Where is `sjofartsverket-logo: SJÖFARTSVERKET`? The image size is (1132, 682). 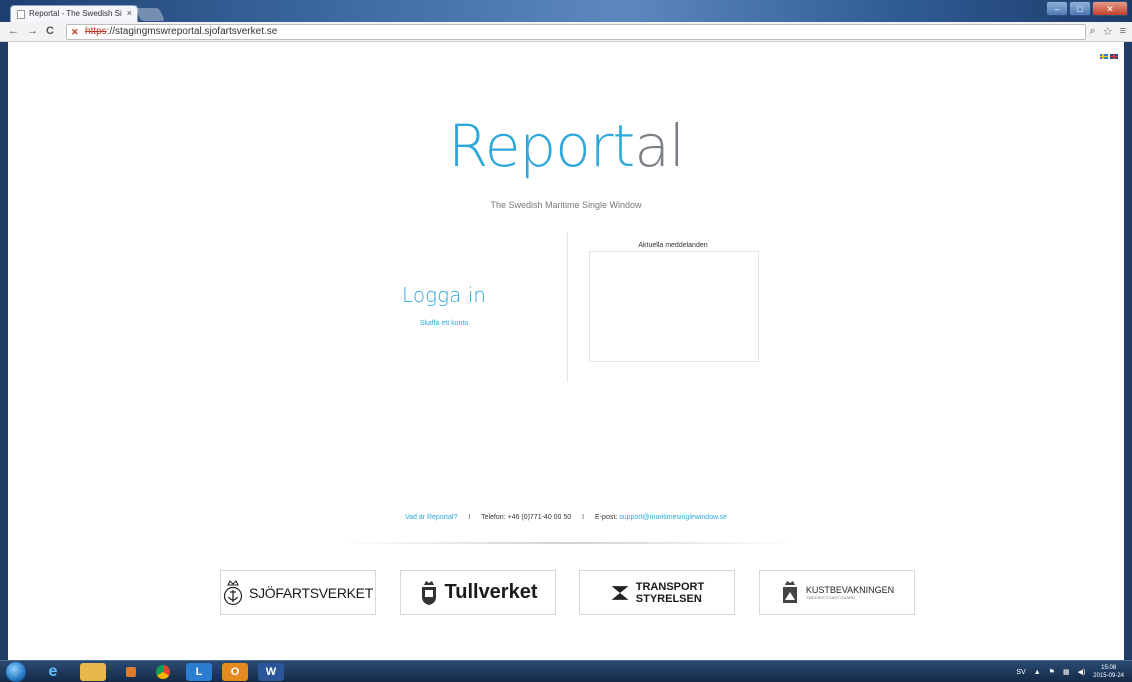
sjofartsverket-logo: SJÖFARTSVERKET is located at coordinates (298, 592).